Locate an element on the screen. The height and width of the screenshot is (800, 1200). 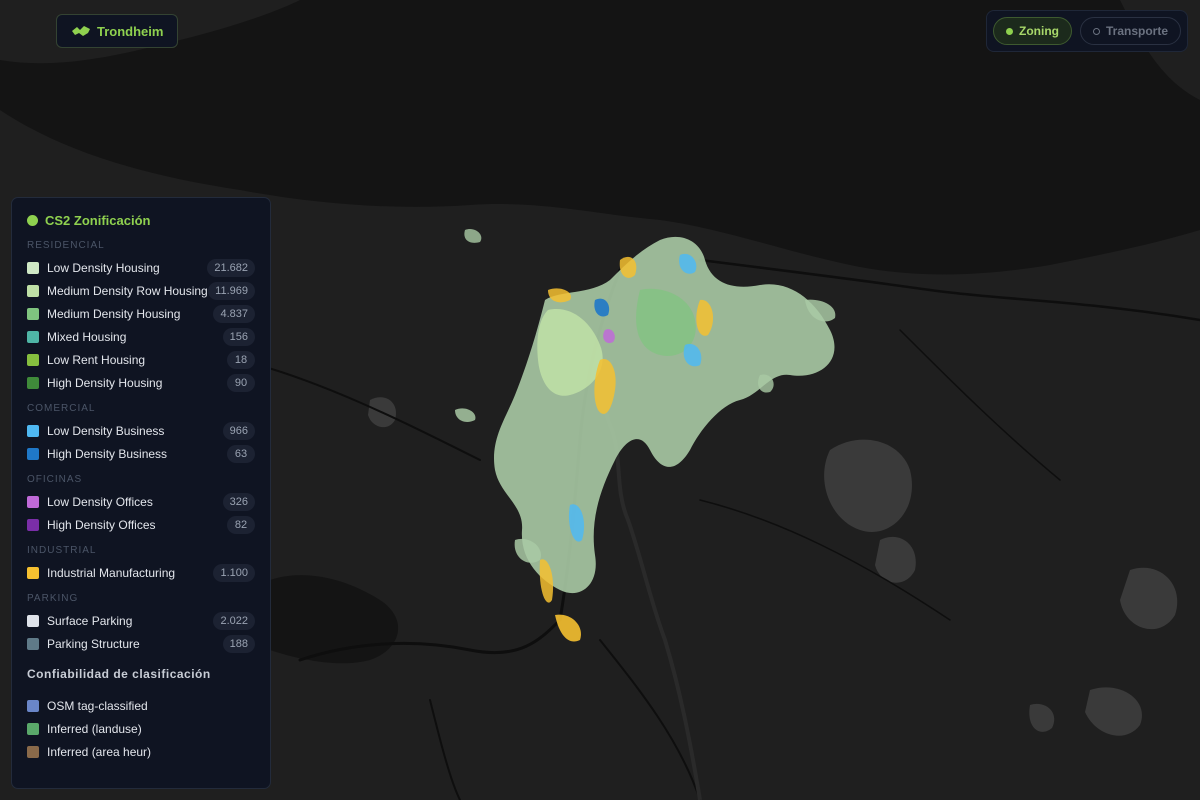
status-dot-icon is located at coordinates (32, 220).